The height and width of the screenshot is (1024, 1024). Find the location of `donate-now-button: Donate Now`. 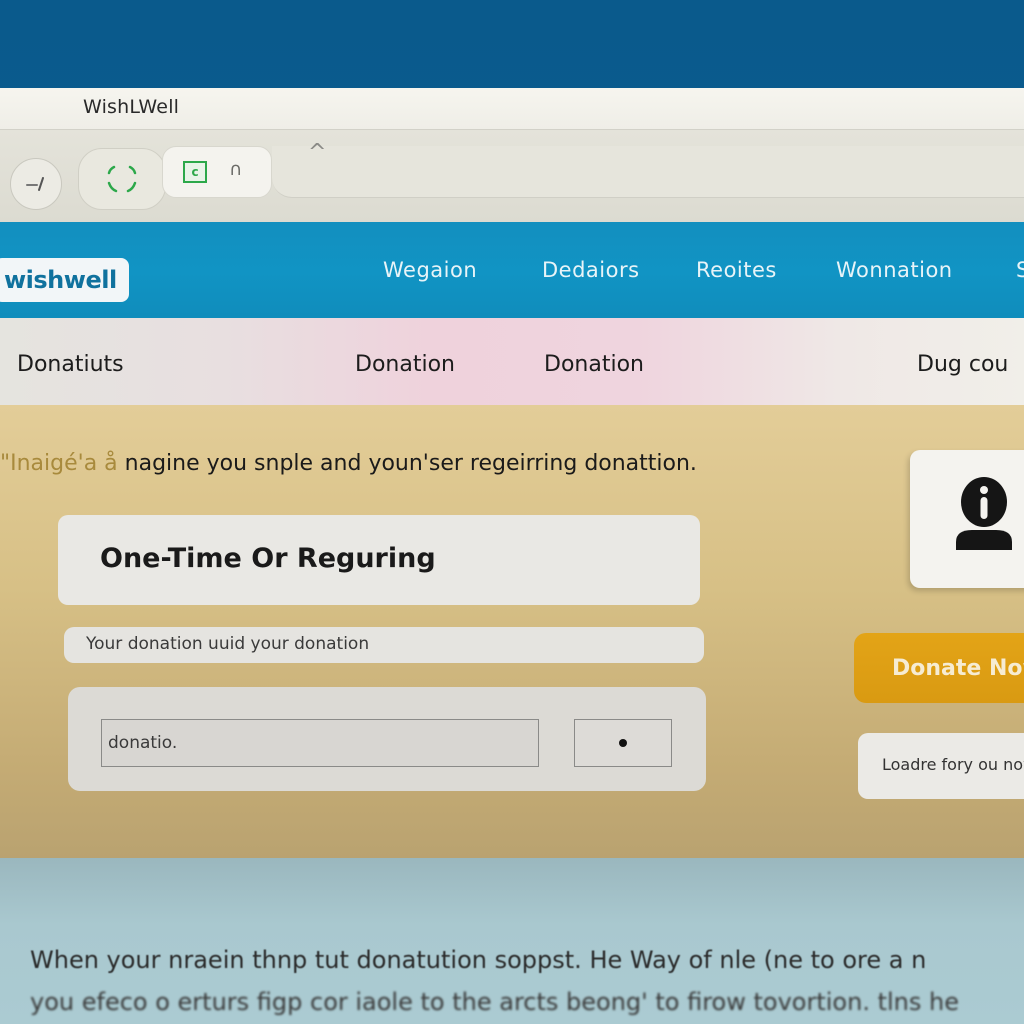

donate-now-button: Donate Now is located at coordinates (939, 668).